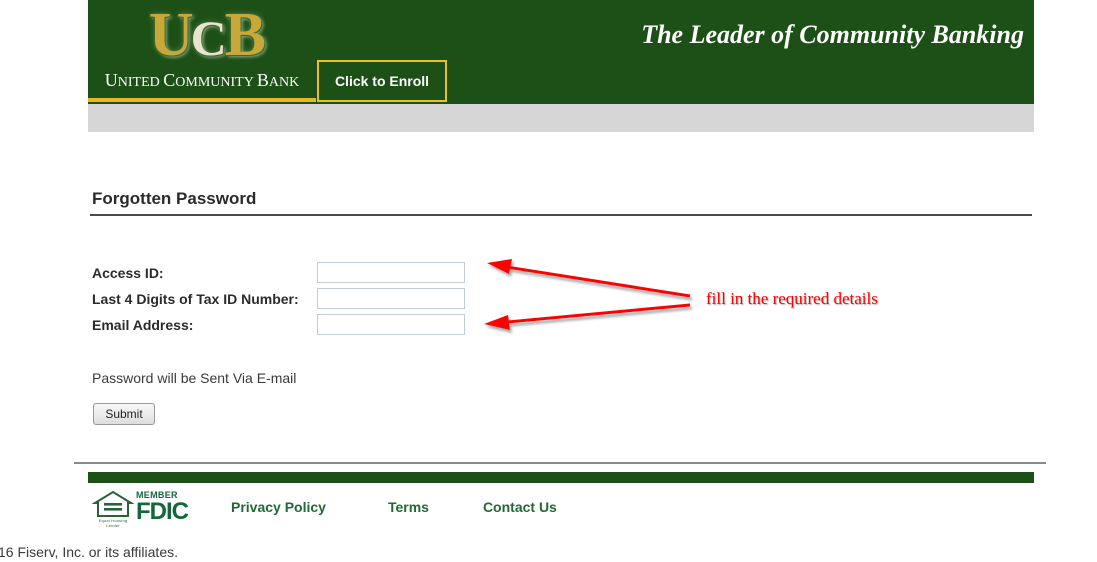 This screenshot has width=1097, height=562. Describe the element at coordinates (195, 299) in the screenshot. I see `tax-id-label: Last 4 Digits of Tax ID Number:` at that location.